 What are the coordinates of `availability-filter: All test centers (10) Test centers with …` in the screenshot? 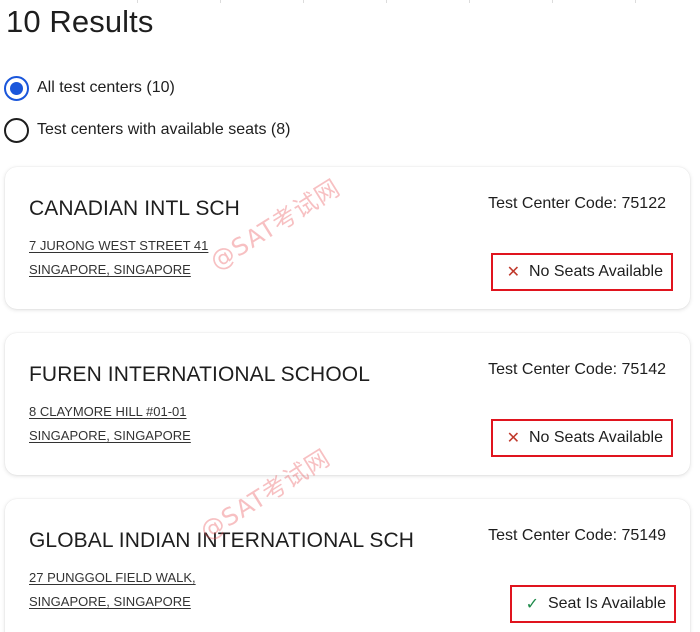 It's located at (147, 116).